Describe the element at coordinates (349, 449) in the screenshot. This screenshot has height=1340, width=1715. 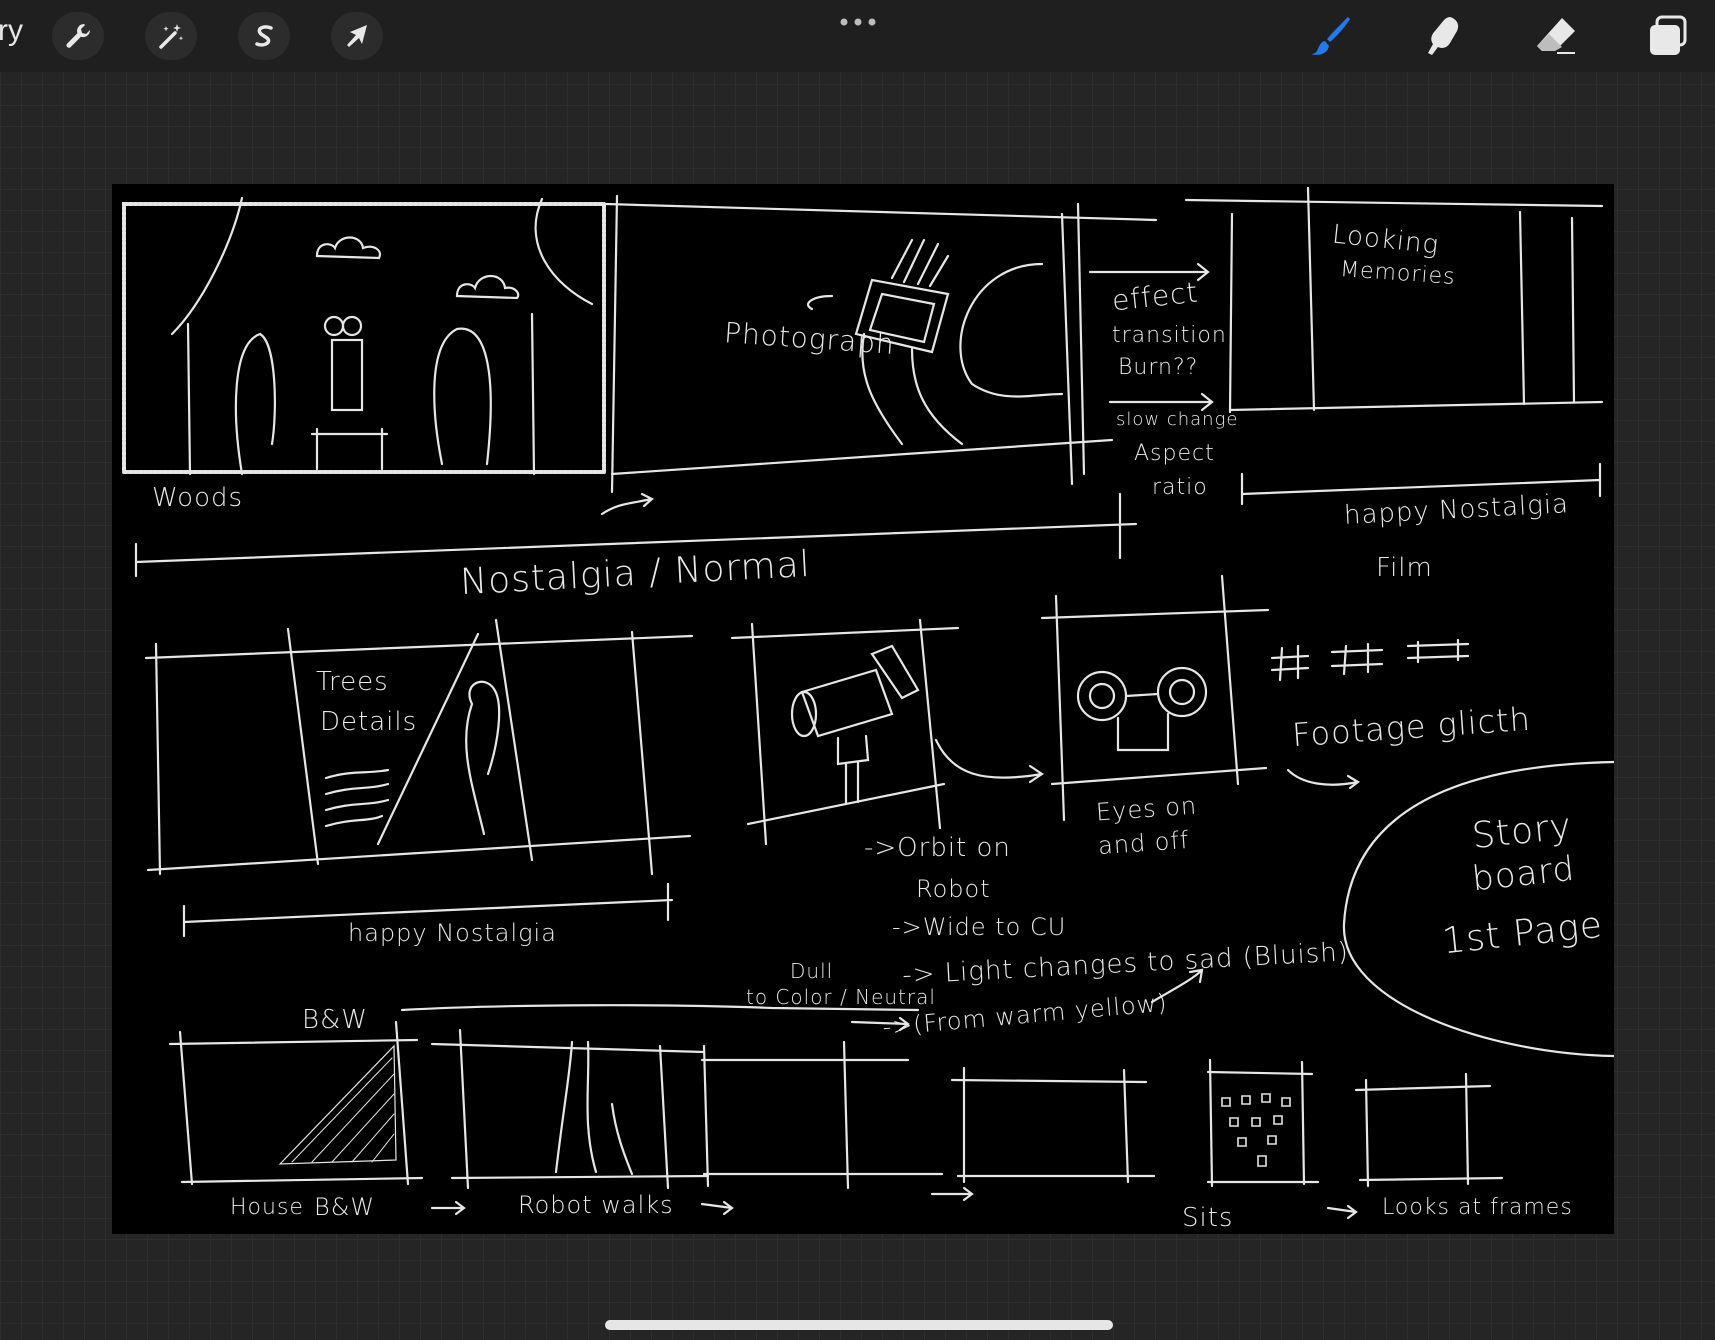
I see `bench-drawing` at that location.